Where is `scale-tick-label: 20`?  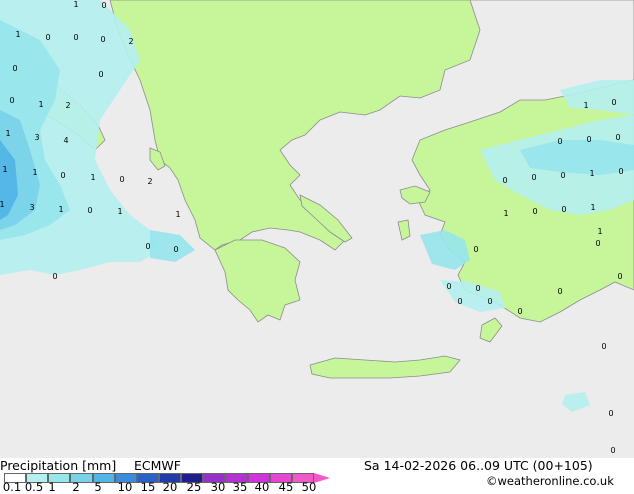
scale-tick-label: 20 is located at coordinates (170, 487).